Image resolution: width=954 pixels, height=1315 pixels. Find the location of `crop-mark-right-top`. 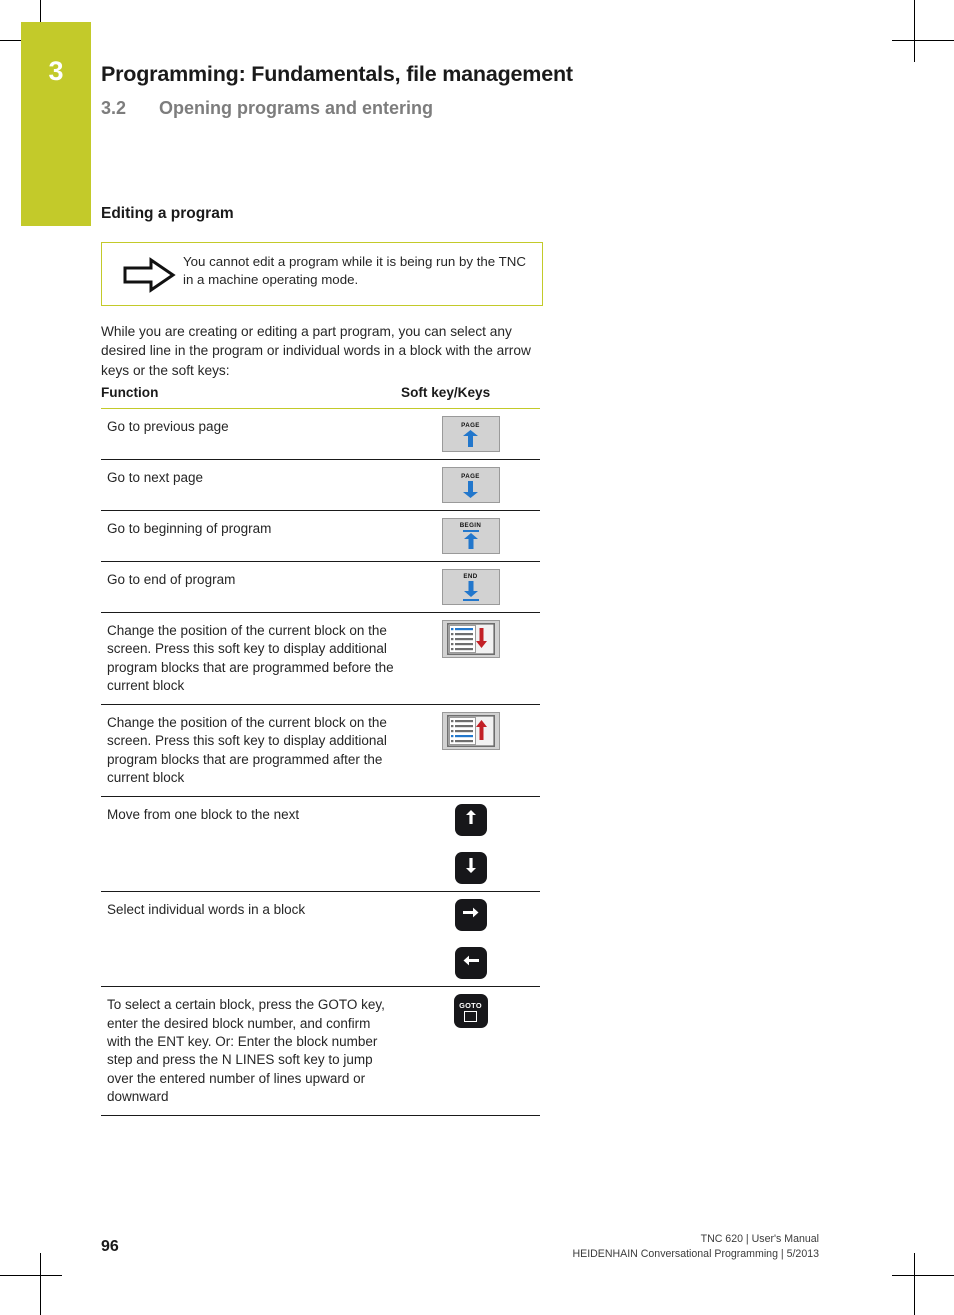

crop-mark-right-top is located at coordinates (923, 40).